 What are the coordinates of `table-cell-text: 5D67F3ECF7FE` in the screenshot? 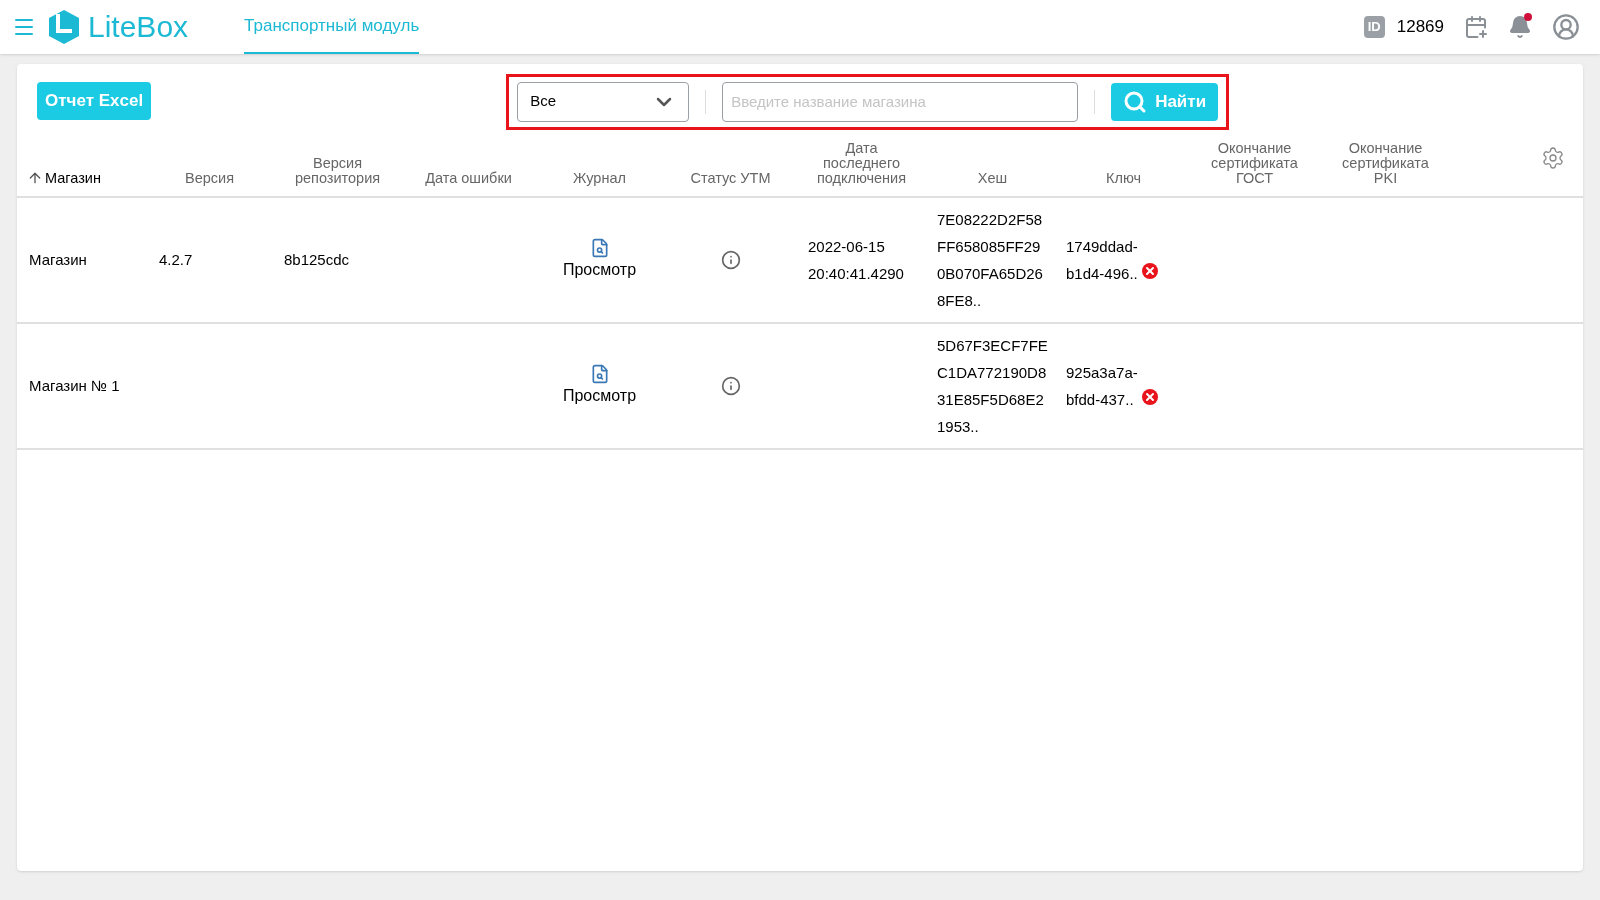 It's located at (993, 346).